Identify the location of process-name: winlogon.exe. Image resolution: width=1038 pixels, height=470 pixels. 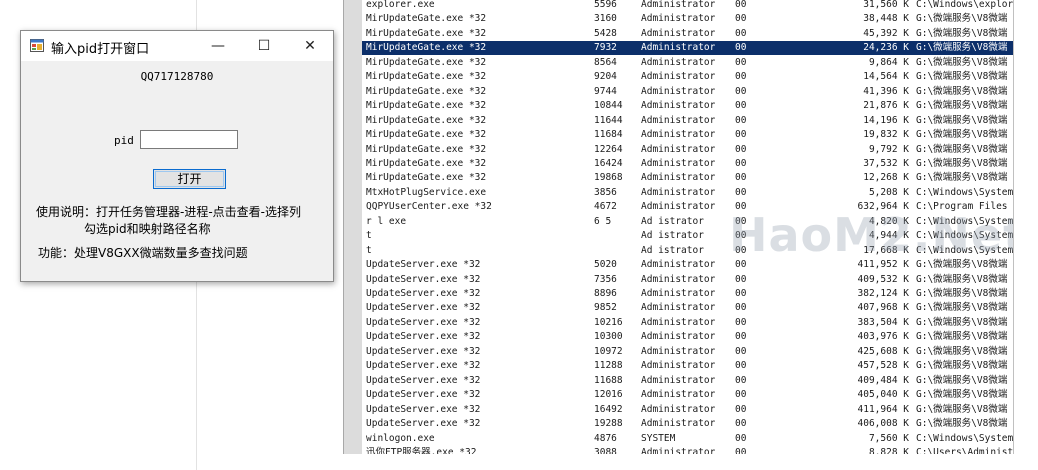
(400, 438).